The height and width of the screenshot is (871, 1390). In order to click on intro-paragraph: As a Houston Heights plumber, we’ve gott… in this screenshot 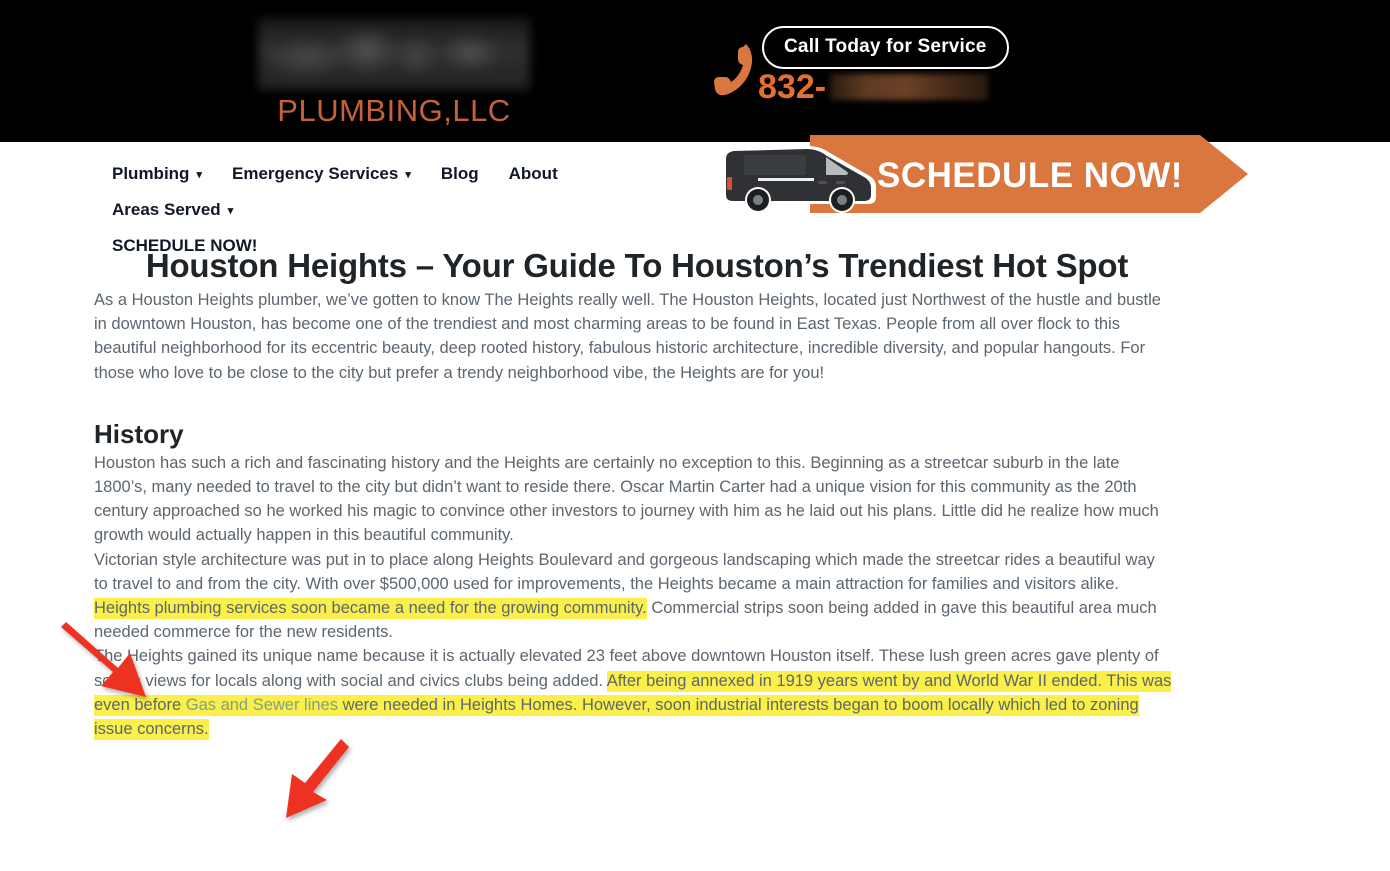, I will do `click(627, 336)`.